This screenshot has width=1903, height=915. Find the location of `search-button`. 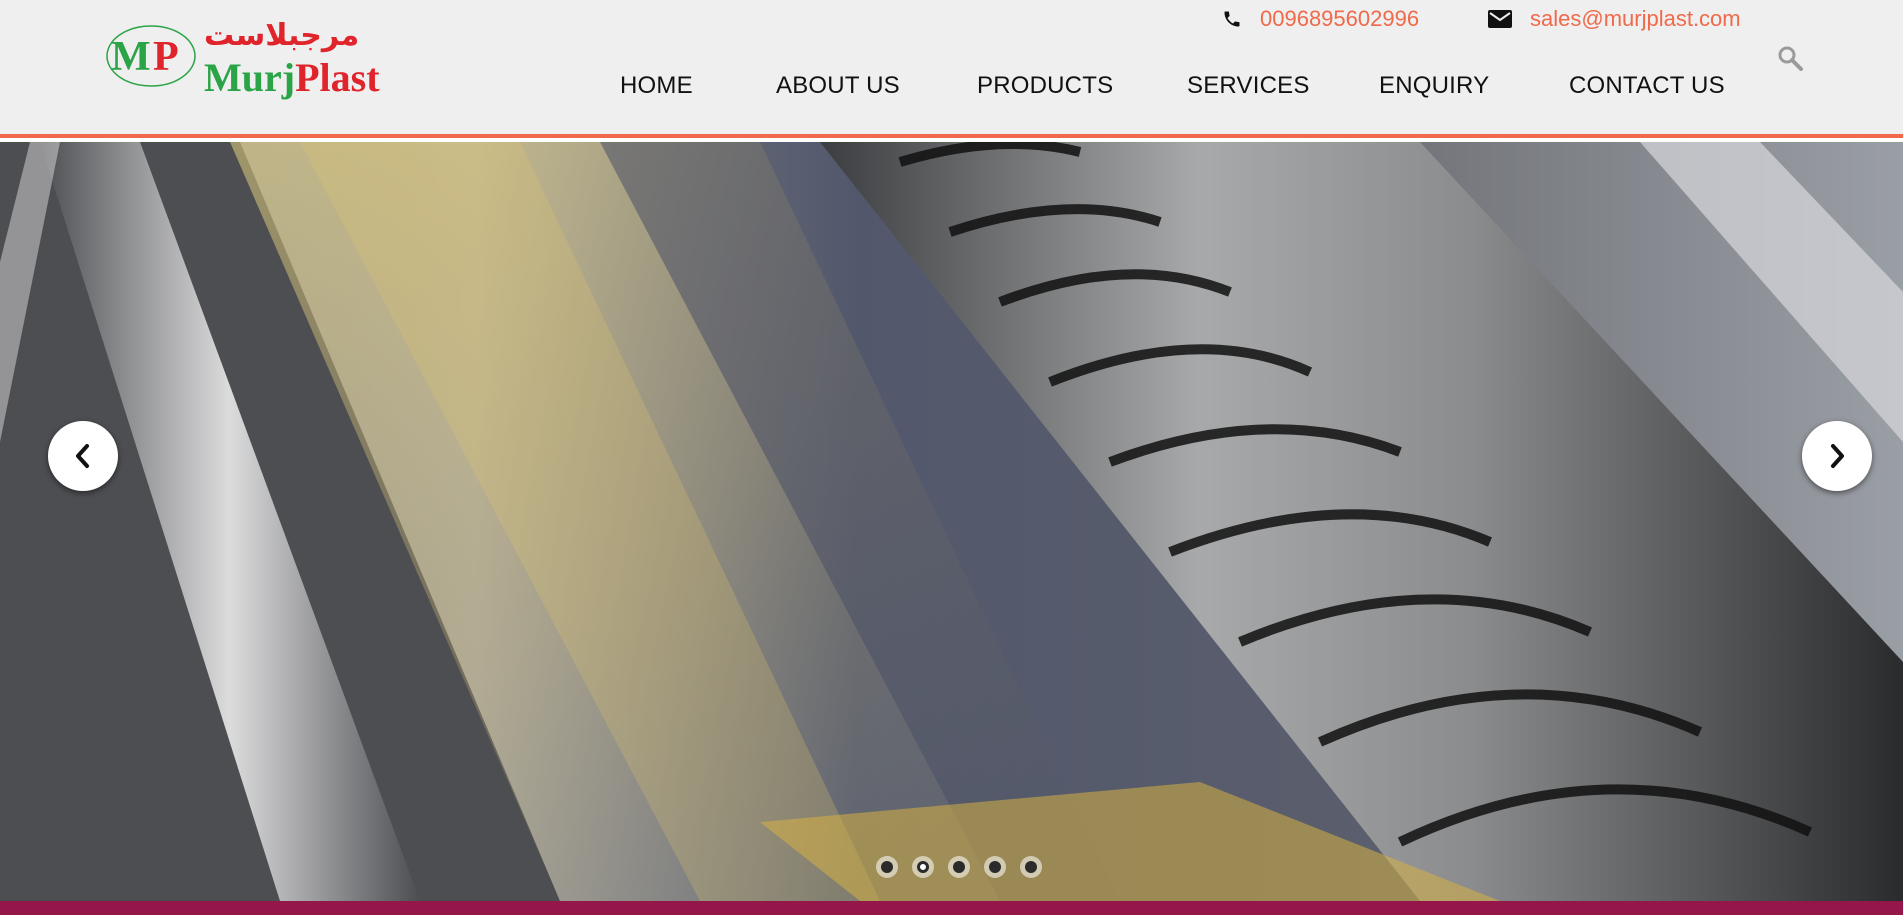

search-button is located at coordinates (1790, 58).